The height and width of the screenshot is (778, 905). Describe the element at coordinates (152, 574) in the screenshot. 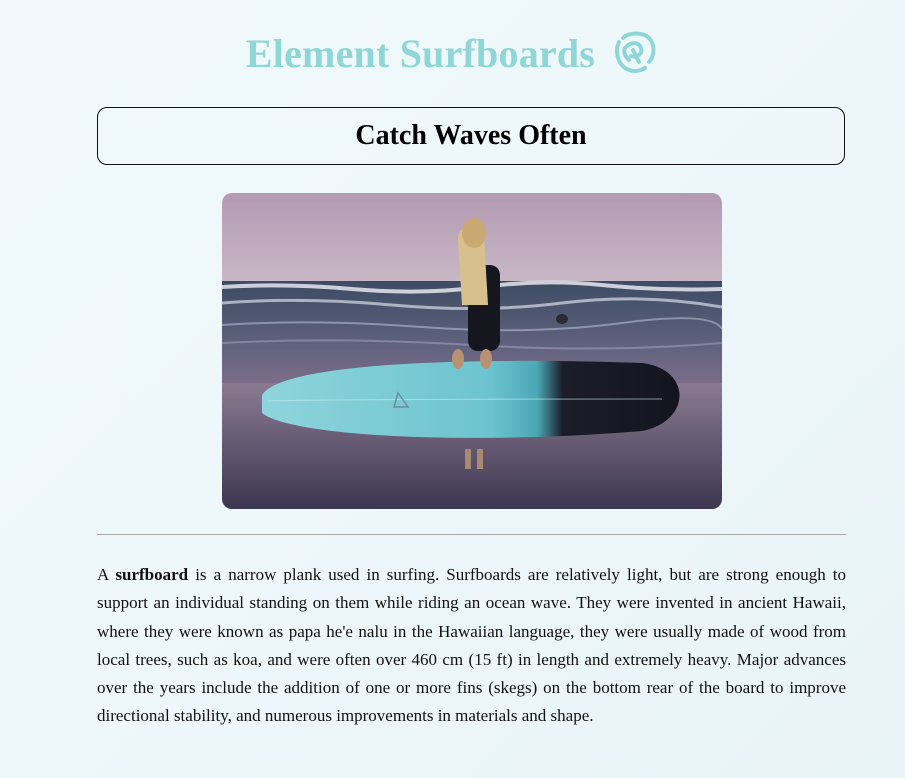

I see `description-term: surfboard` at that location.